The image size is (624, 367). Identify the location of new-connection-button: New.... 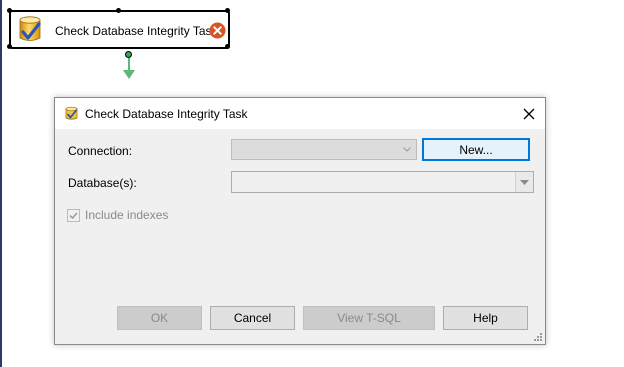
(476, 149).